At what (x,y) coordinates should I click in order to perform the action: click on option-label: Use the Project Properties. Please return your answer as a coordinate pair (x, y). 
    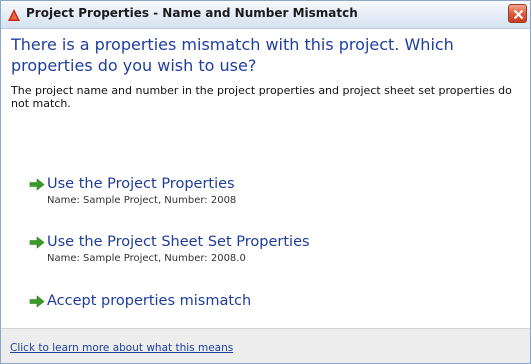
    Looking at the image, I should click on (141, 184).